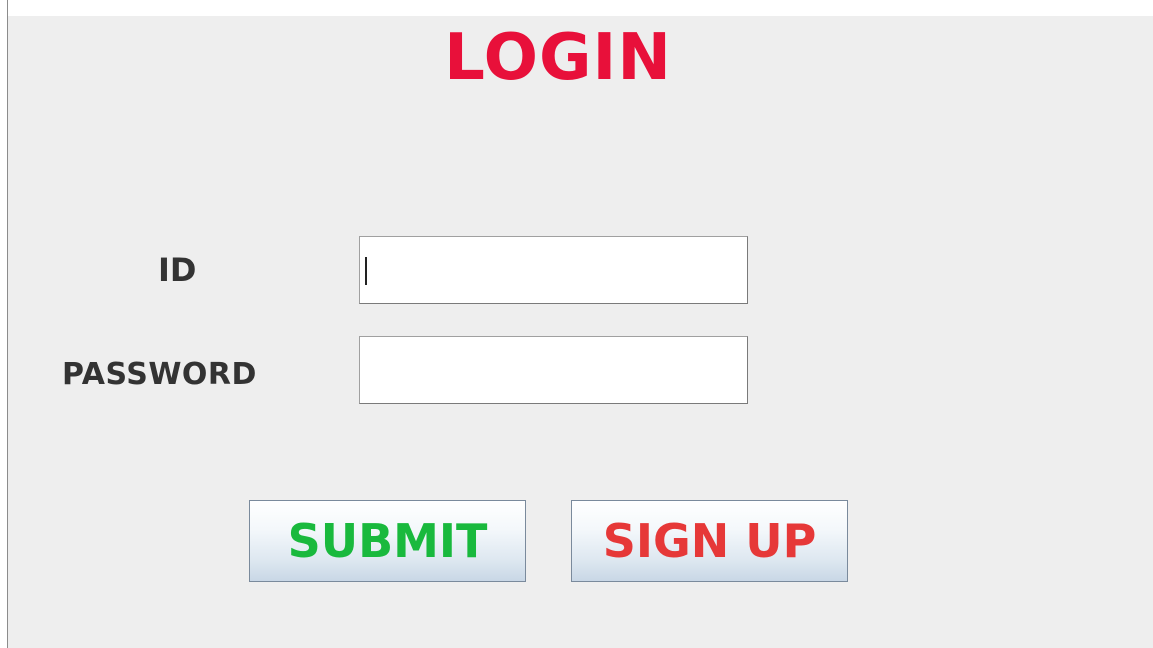 The image size is (1153, 648). What do you see at coordinates (553, 370) in the screenshot?
I see `password-input` at bounding box center [553, 370].